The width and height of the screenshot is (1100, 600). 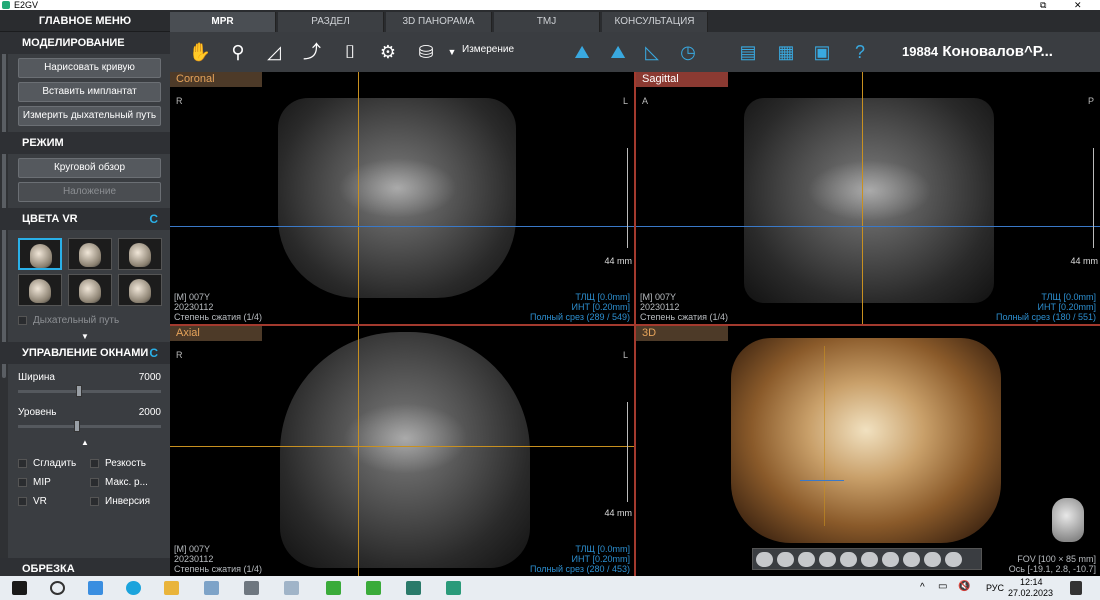 I want to click on width-slider, so click(x=89, y=391).